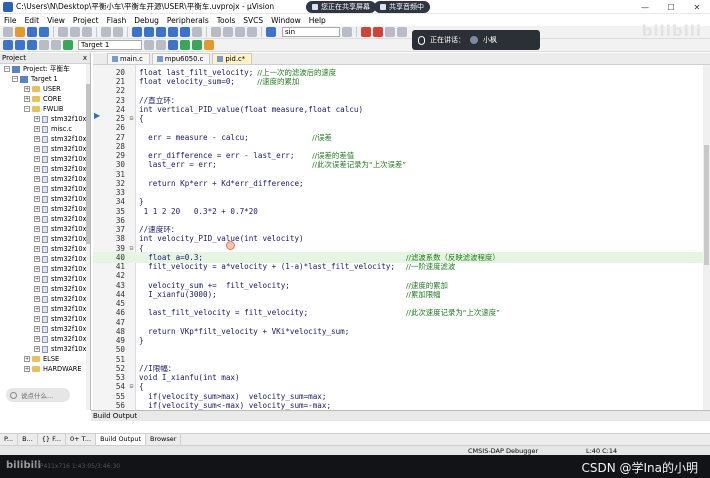 The image size is (710, 478). I want to click on minimize-button: —, so click(645, 7).